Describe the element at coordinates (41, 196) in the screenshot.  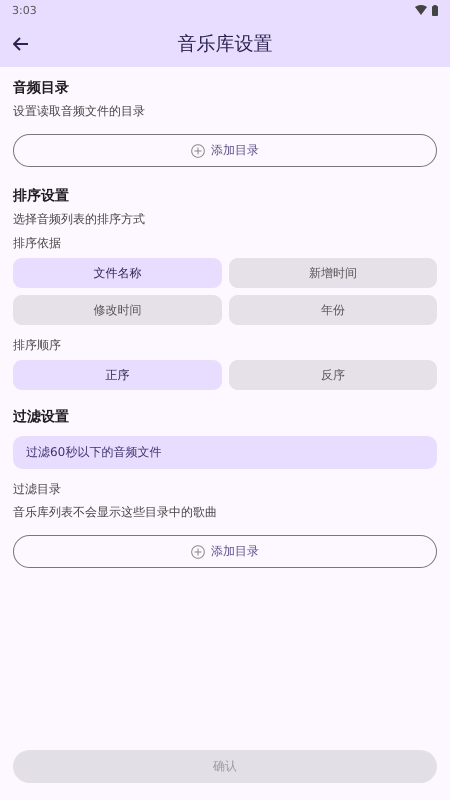
I see `section-title: 排序设置` at that location.